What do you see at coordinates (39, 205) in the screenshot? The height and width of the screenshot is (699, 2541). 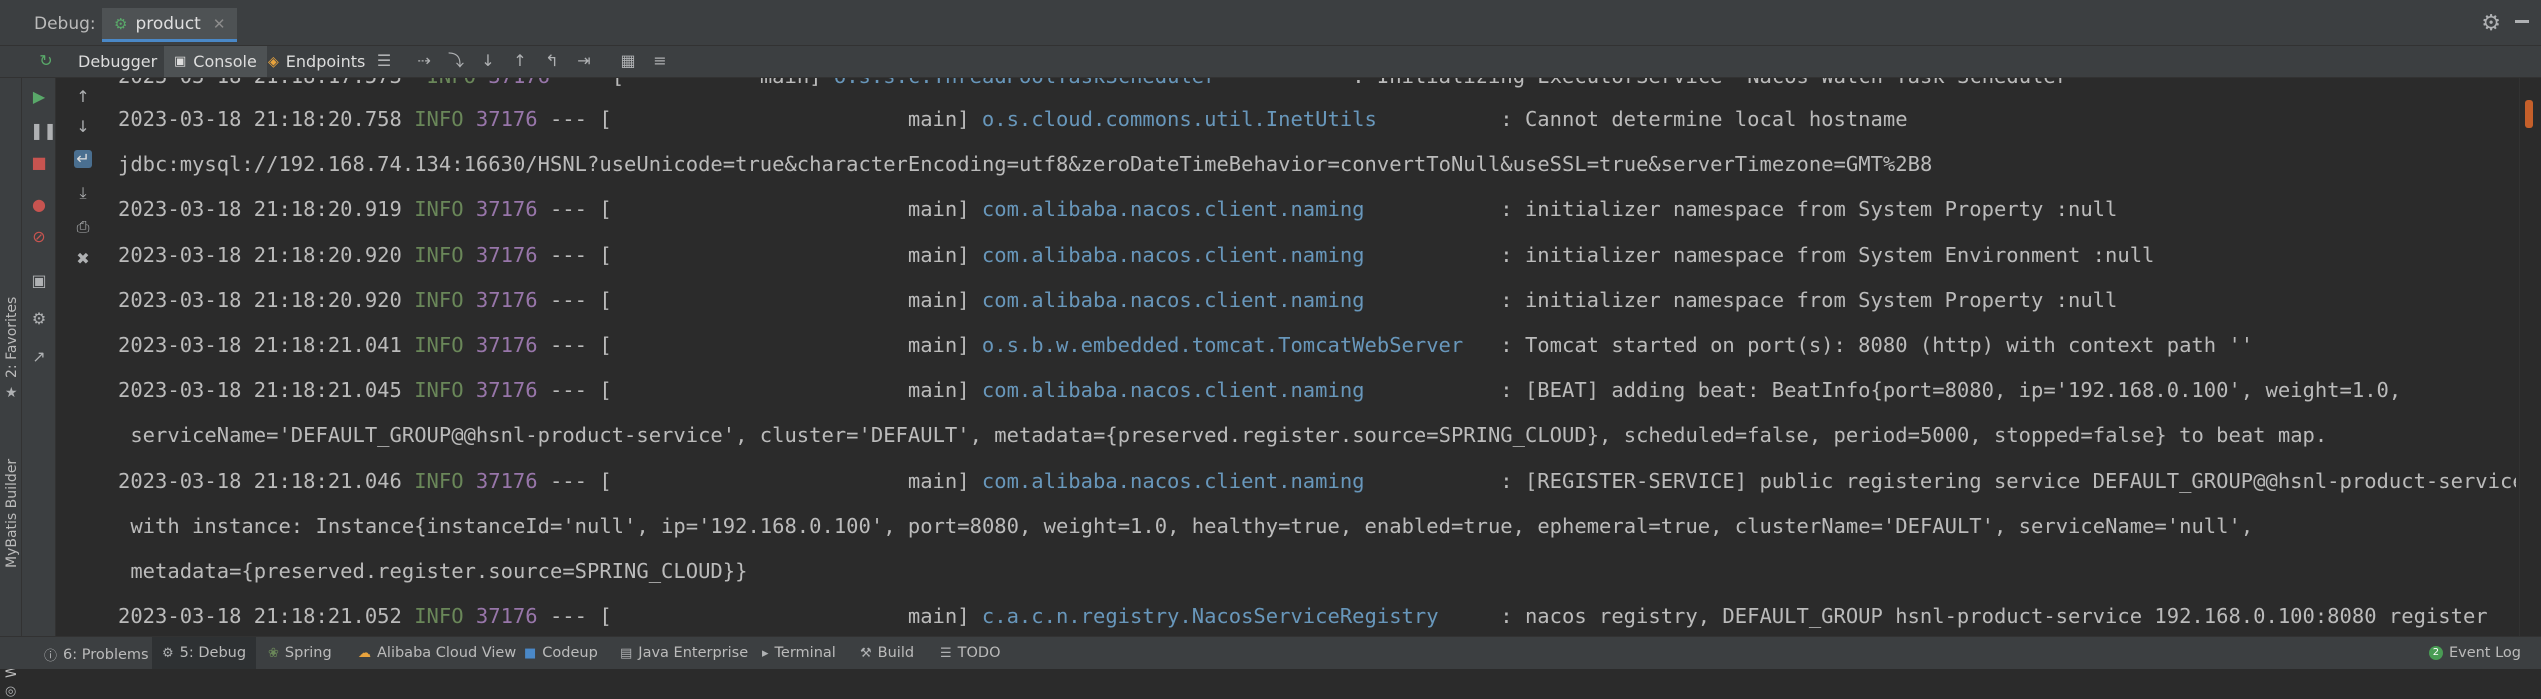 I see `view-breakpoints-icon: ●` at bounding box center [39, 205].